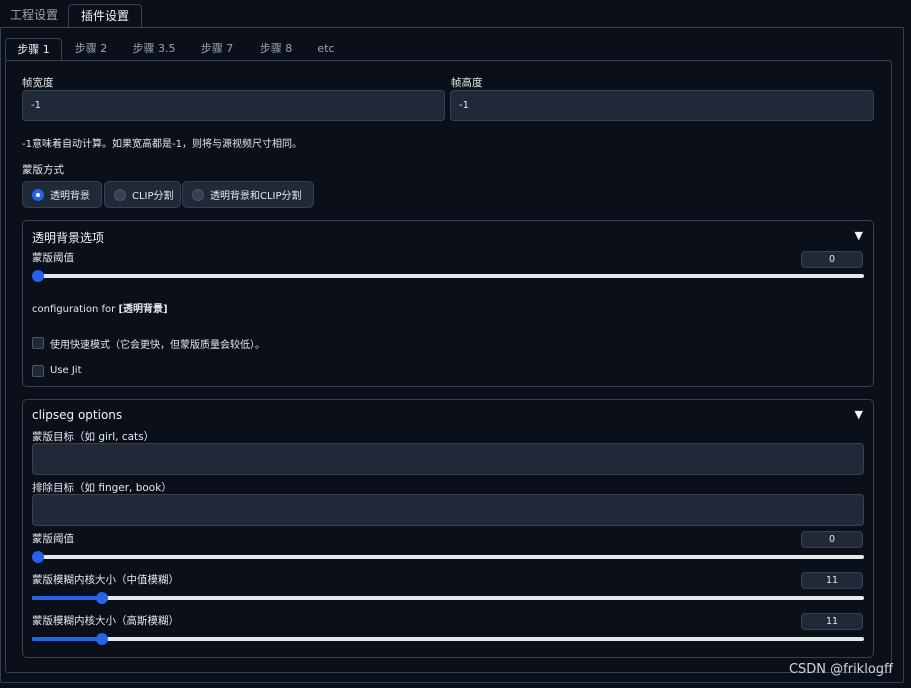 The width and height of the screenshot is (911, 688). Describe the element at coordinates (75, 309) in the screenshot. I see `config-prefix: configuration for` at that location.